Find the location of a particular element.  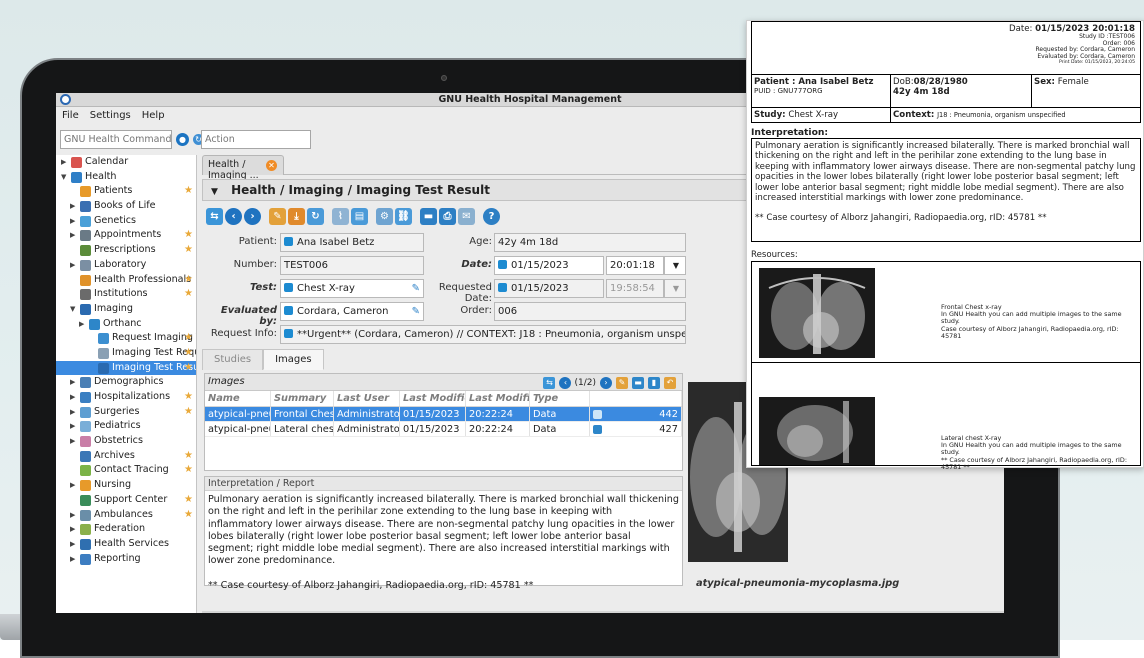

save-icon: ⤓ is located at coordinates (296, 216).